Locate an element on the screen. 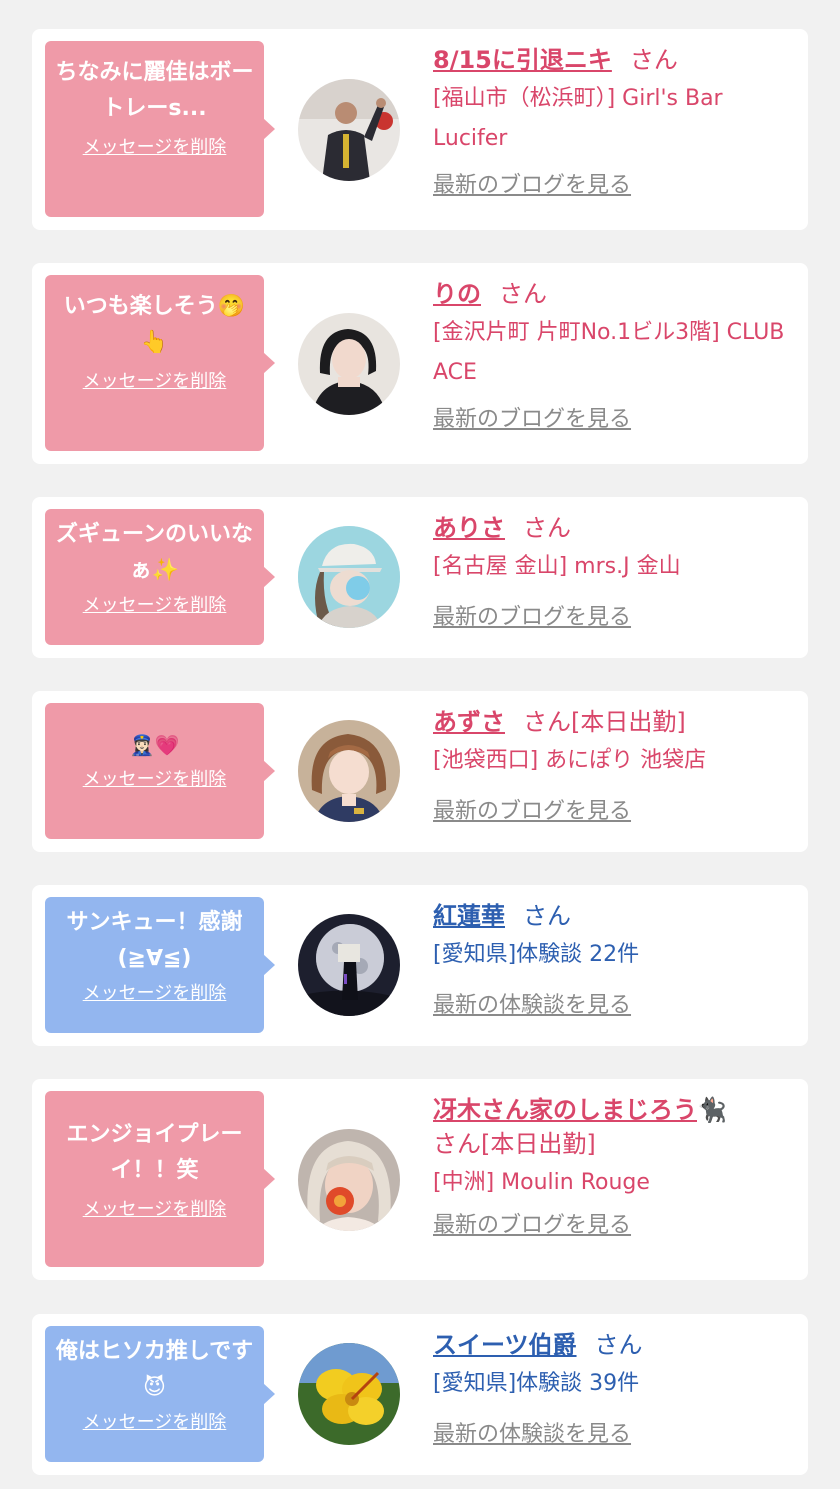  shop-info: [中洲] Moulin Rouge is located at coordinates (541, 1182).